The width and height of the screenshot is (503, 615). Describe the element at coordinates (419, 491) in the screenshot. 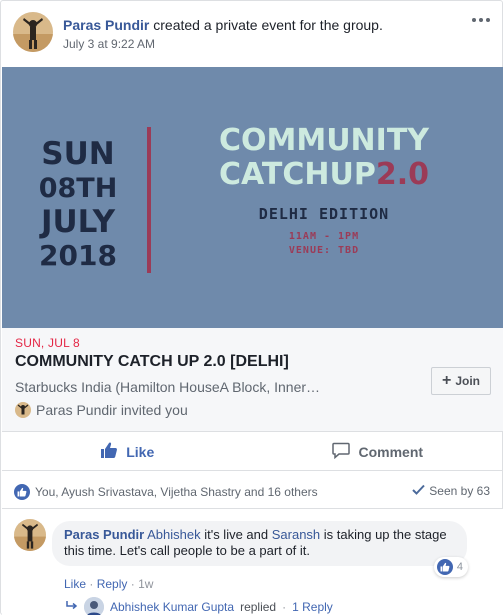

I see `checkmark-icon` at that location.